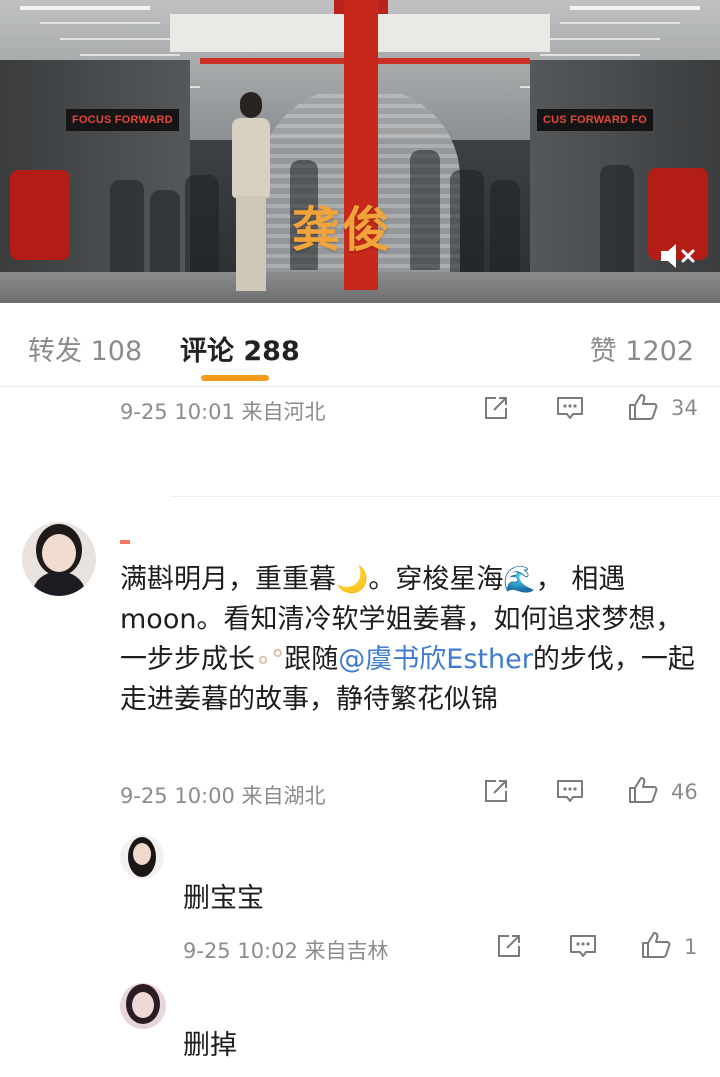 The height and width of the screenshot is (1077, 720). I want to click on speaker-mute-icon, so click(678, 256).